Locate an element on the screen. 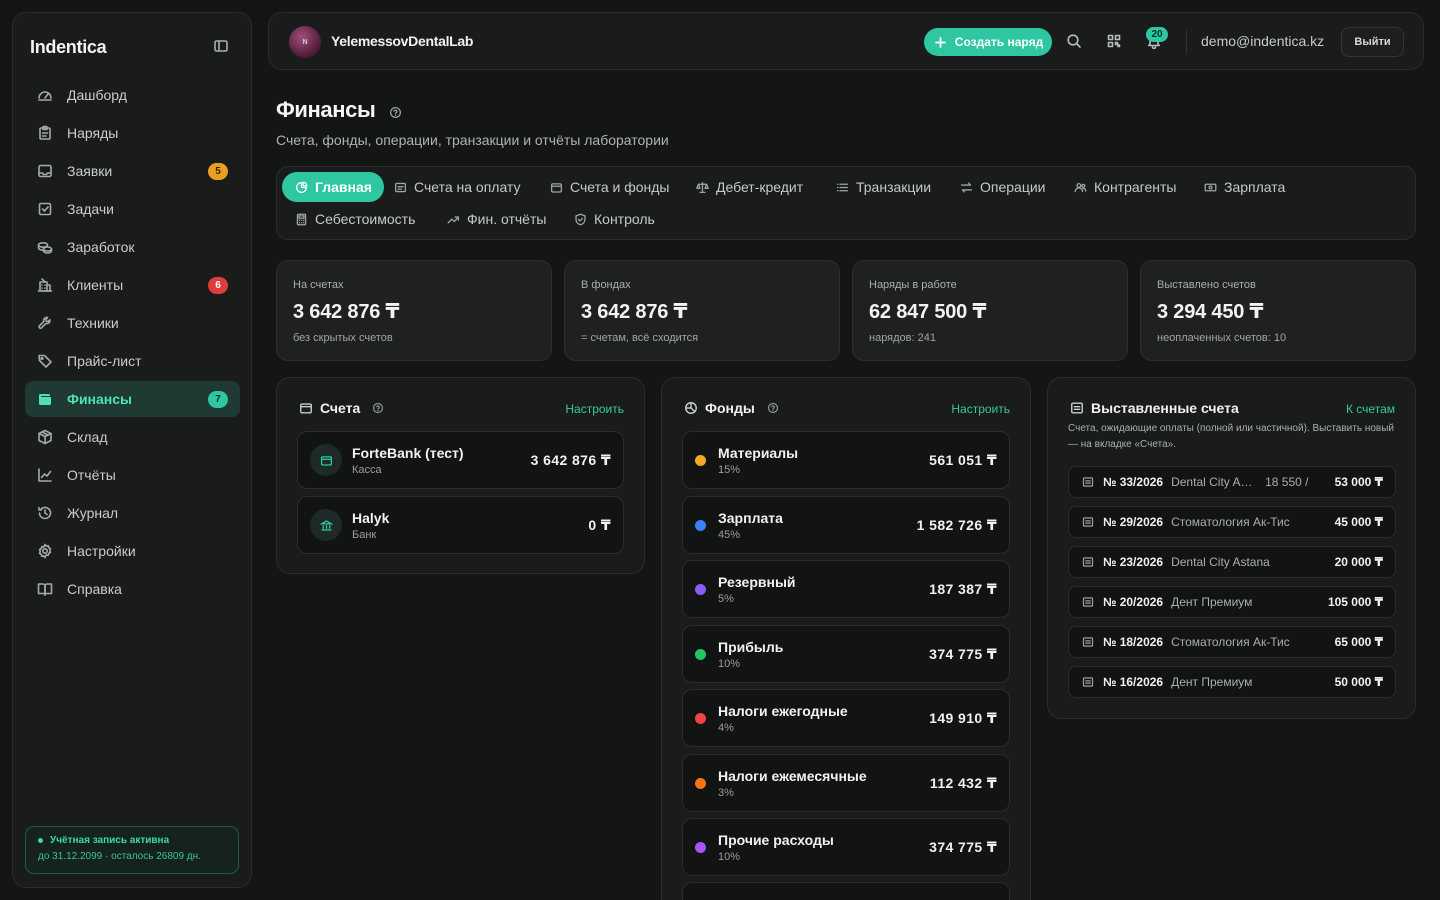 The width and height of the screenshot is (1440, 900). stat-note: = счетам, всё сходится is located at coordinates (640, 338).